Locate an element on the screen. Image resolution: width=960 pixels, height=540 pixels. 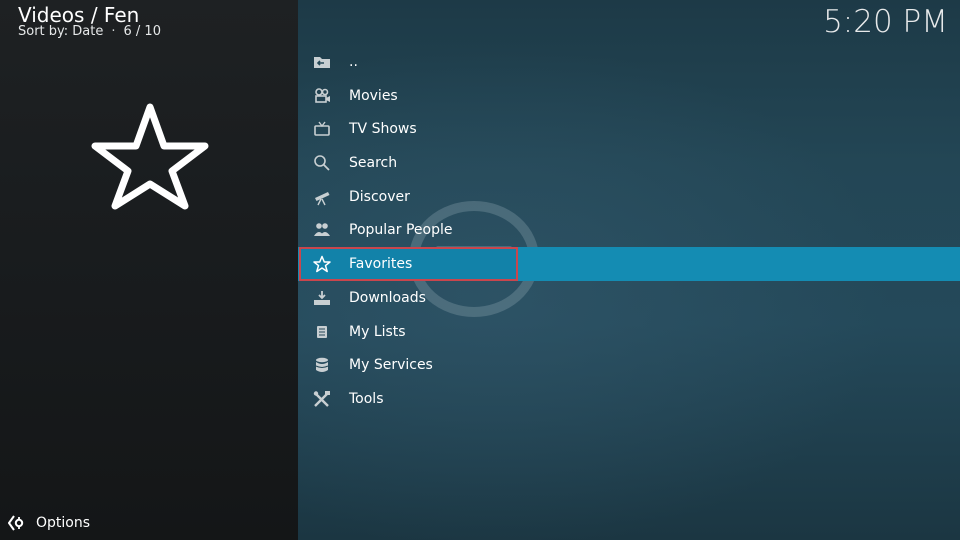
menu-item-label: Tools is located at coordinates (366, 398).